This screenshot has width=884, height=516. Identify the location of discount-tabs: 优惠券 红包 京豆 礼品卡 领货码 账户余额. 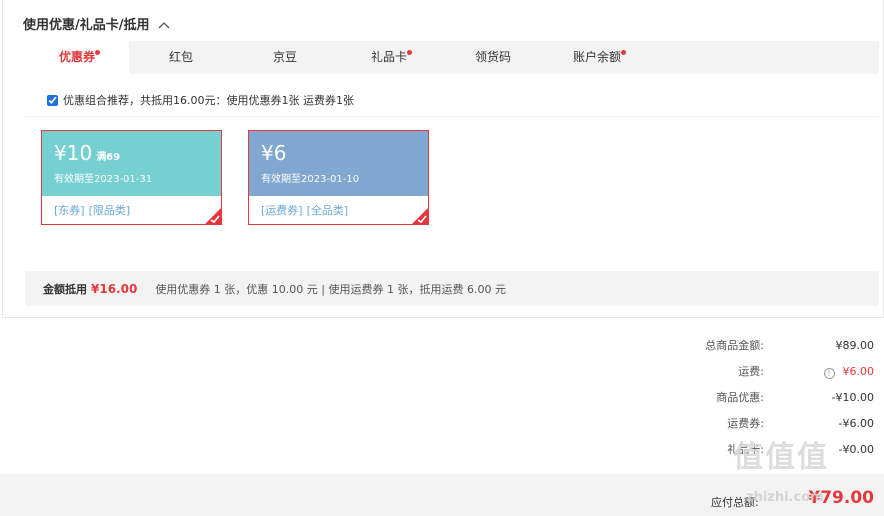
(452, 57).